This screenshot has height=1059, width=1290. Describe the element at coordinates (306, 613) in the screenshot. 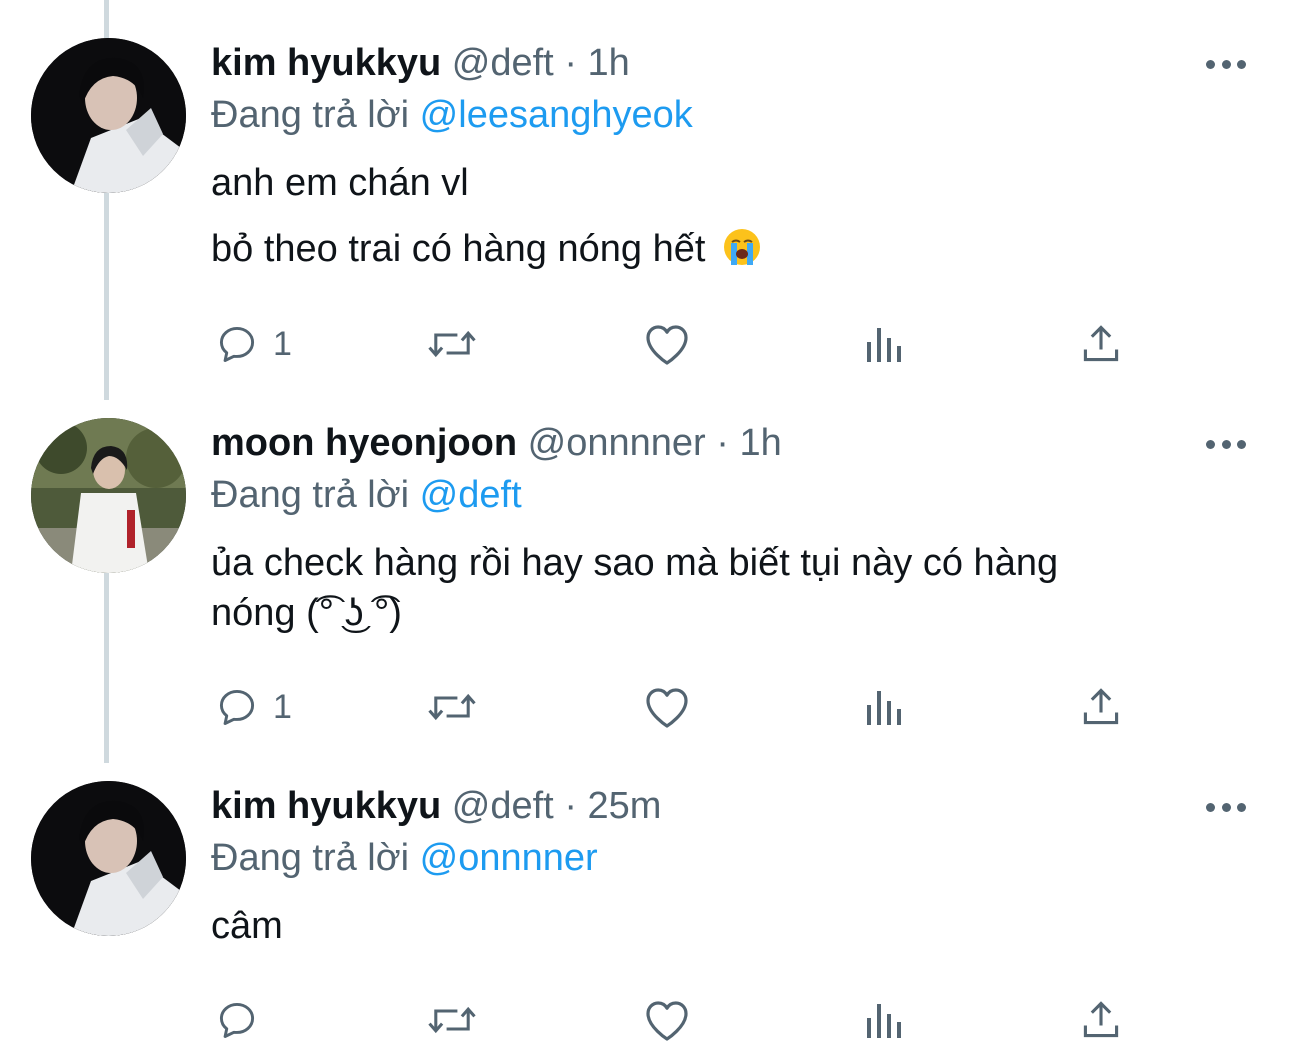

I see `tweet-text-line: nóng (͡° ͜ʖ ͡°)` at that location.